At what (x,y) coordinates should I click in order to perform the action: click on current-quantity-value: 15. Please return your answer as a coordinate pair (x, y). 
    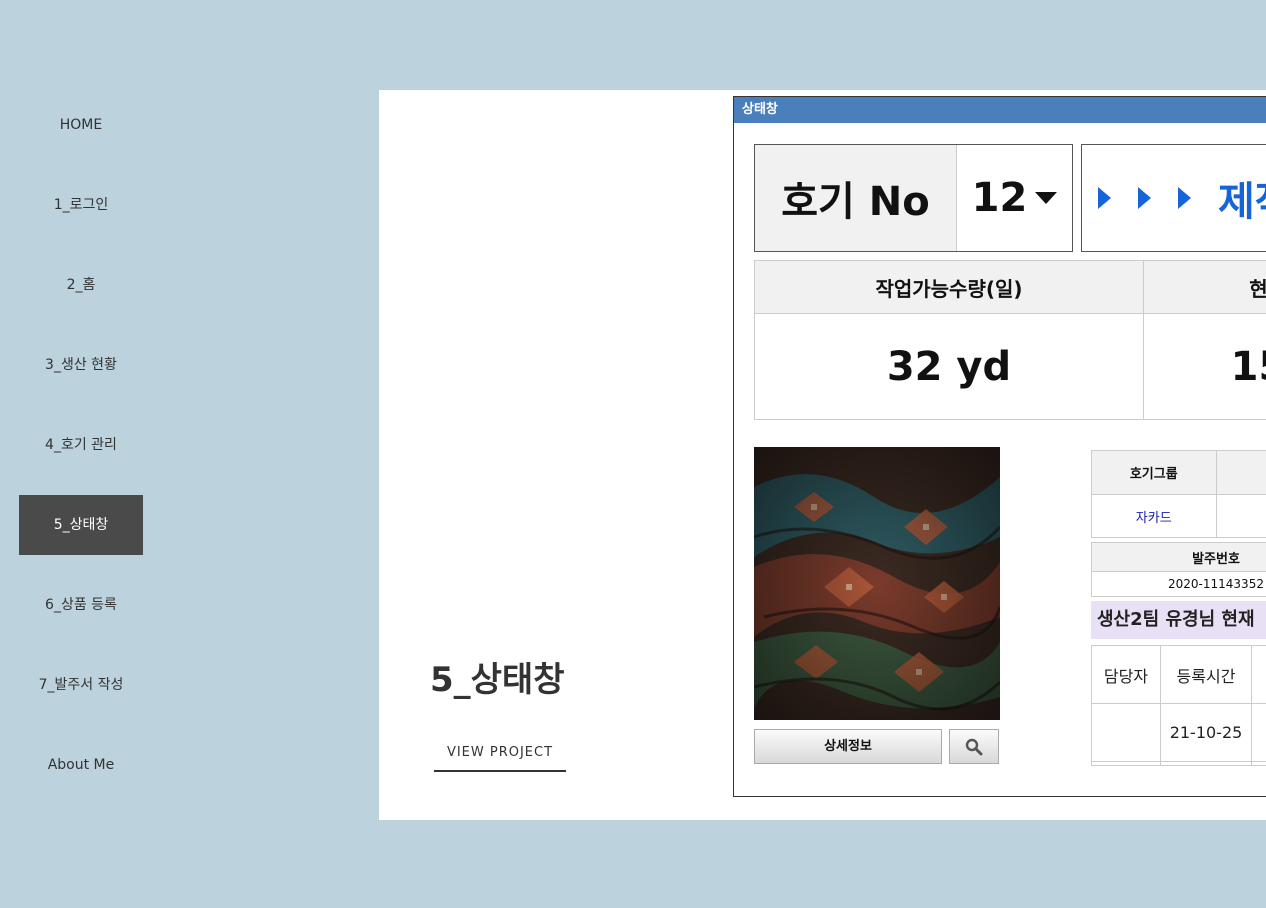
    Looking at the image, I should click on (1204, 366).